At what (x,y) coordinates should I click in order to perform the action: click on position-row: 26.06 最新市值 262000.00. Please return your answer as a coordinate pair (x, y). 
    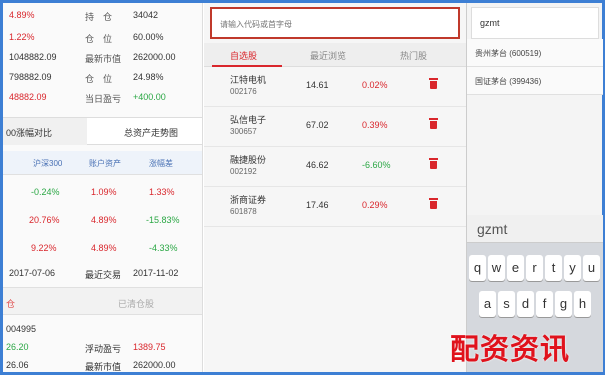
    Looking at the image, I should click on (102, 364).